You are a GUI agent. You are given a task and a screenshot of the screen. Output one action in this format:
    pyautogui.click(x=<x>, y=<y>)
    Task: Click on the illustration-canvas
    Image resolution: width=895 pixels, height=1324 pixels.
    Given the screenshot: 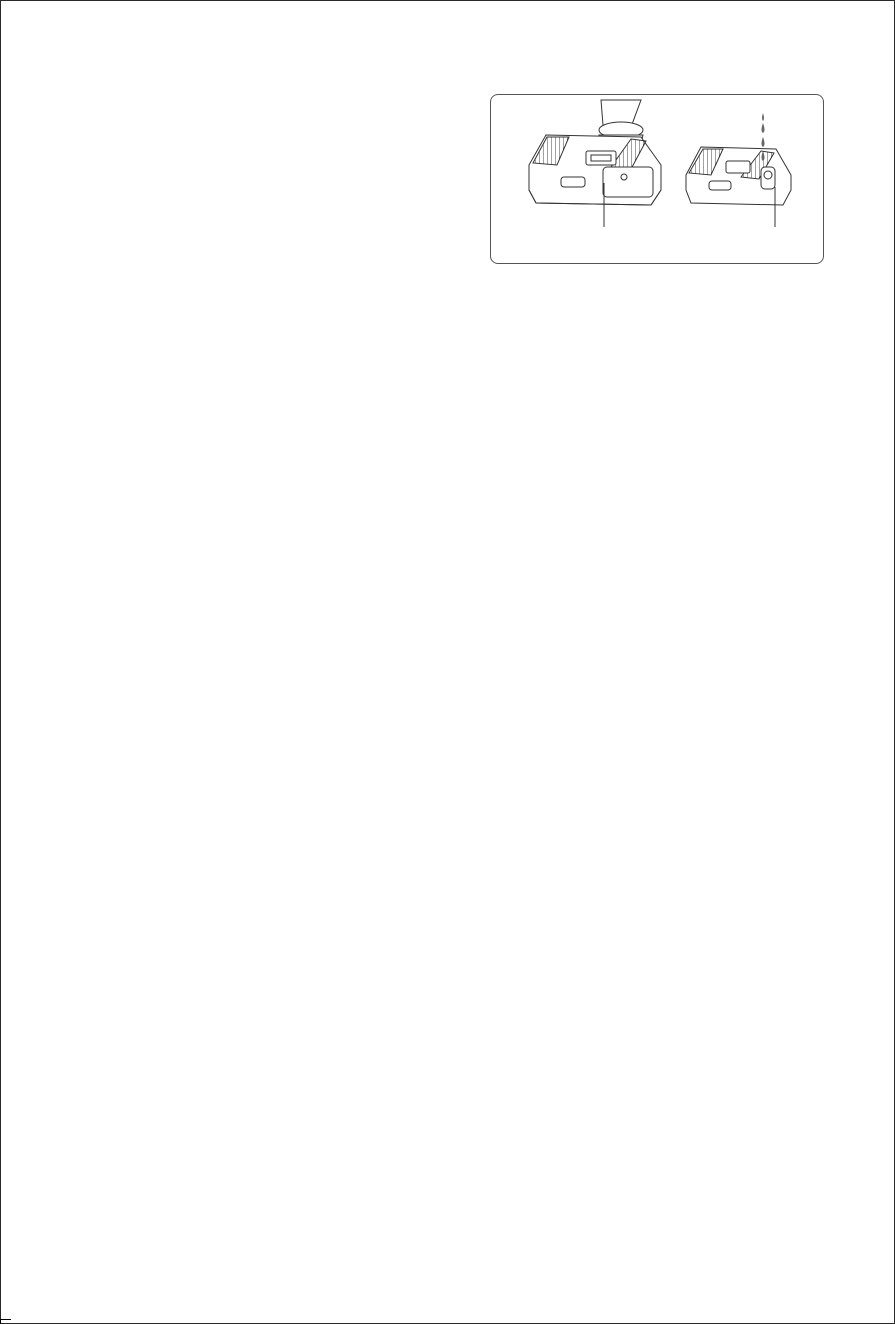 What is the action you would take?
    pyautogui.click(x=660, y=163)
    